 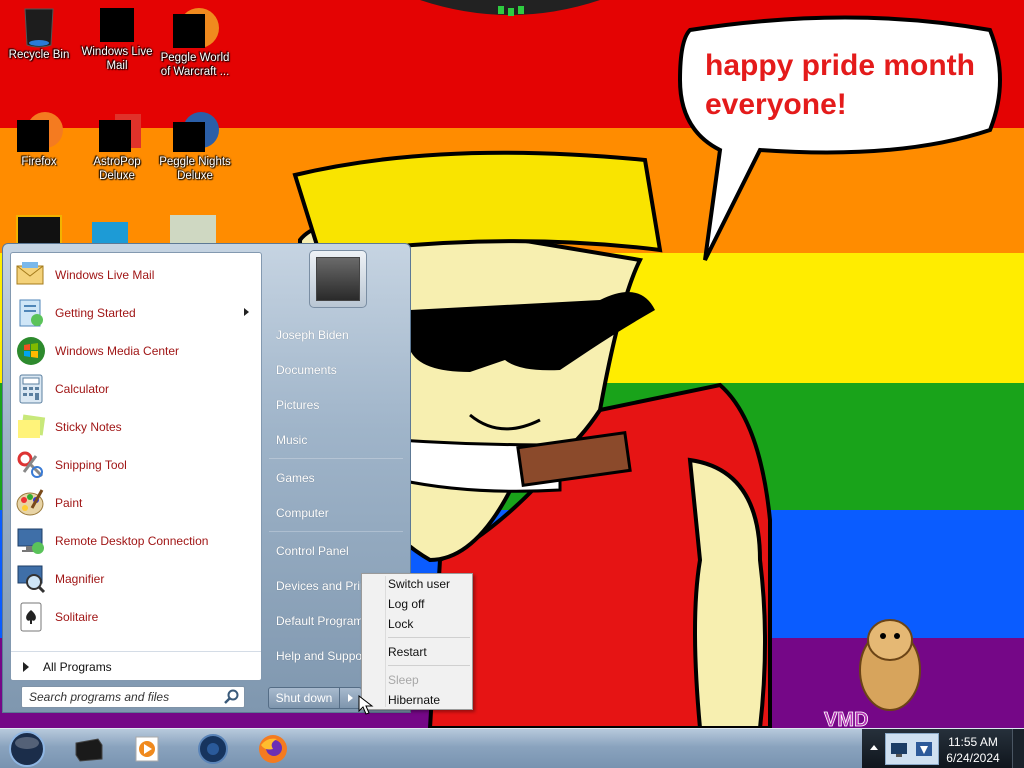 I want to click on program-label: Paint, so click(x=69, y=503).